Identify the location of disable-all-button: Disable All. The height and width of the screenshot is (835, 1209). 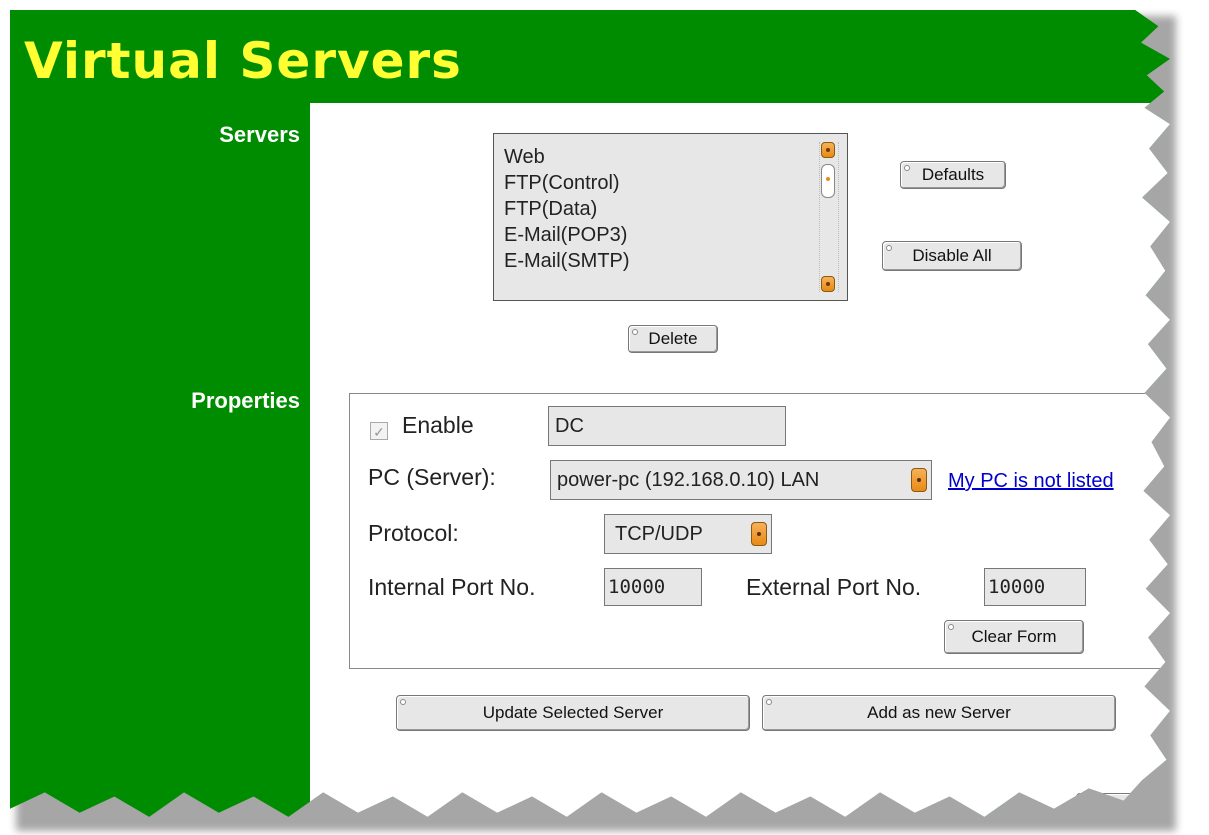
(952, 256).